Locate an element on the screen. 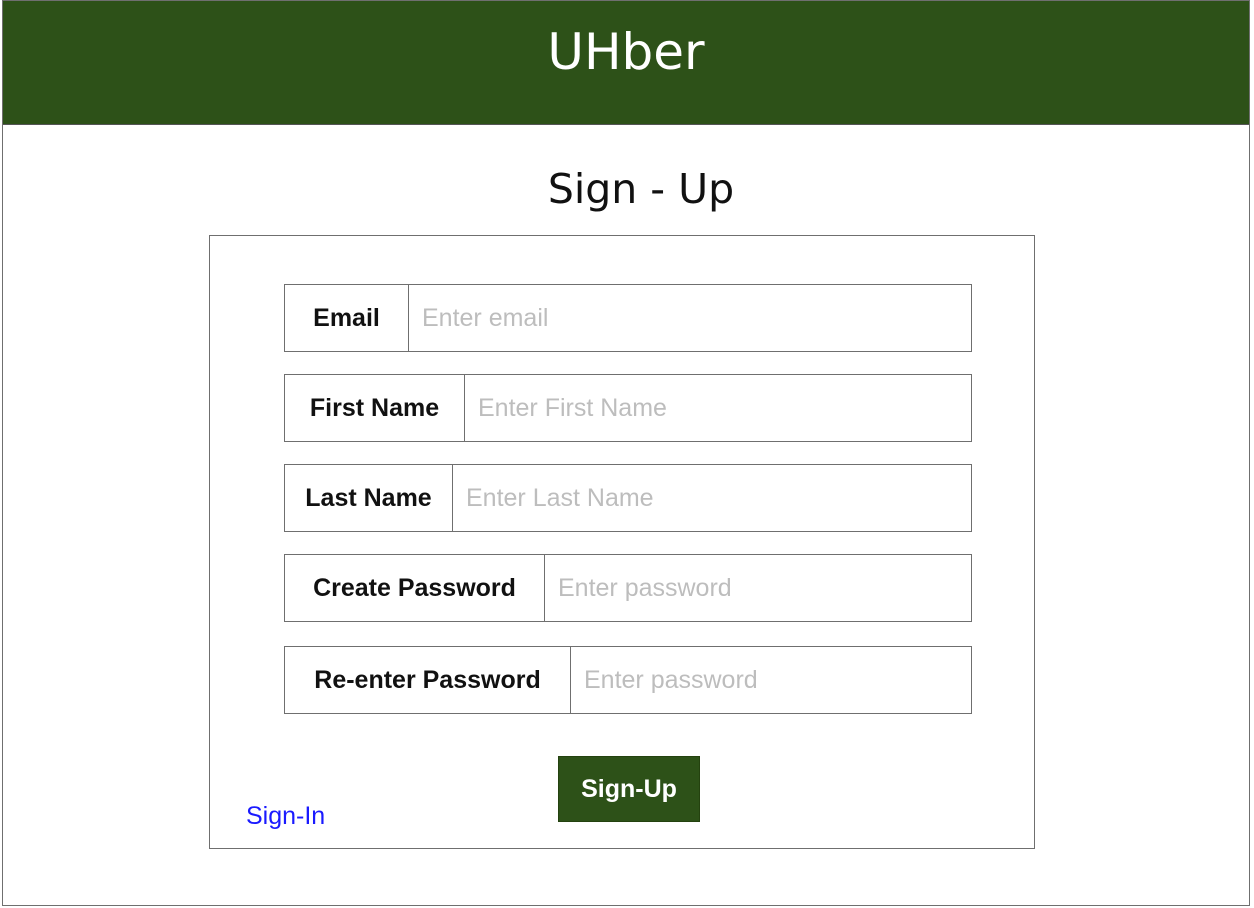  create-password-input is located at coordinates (758, 588).